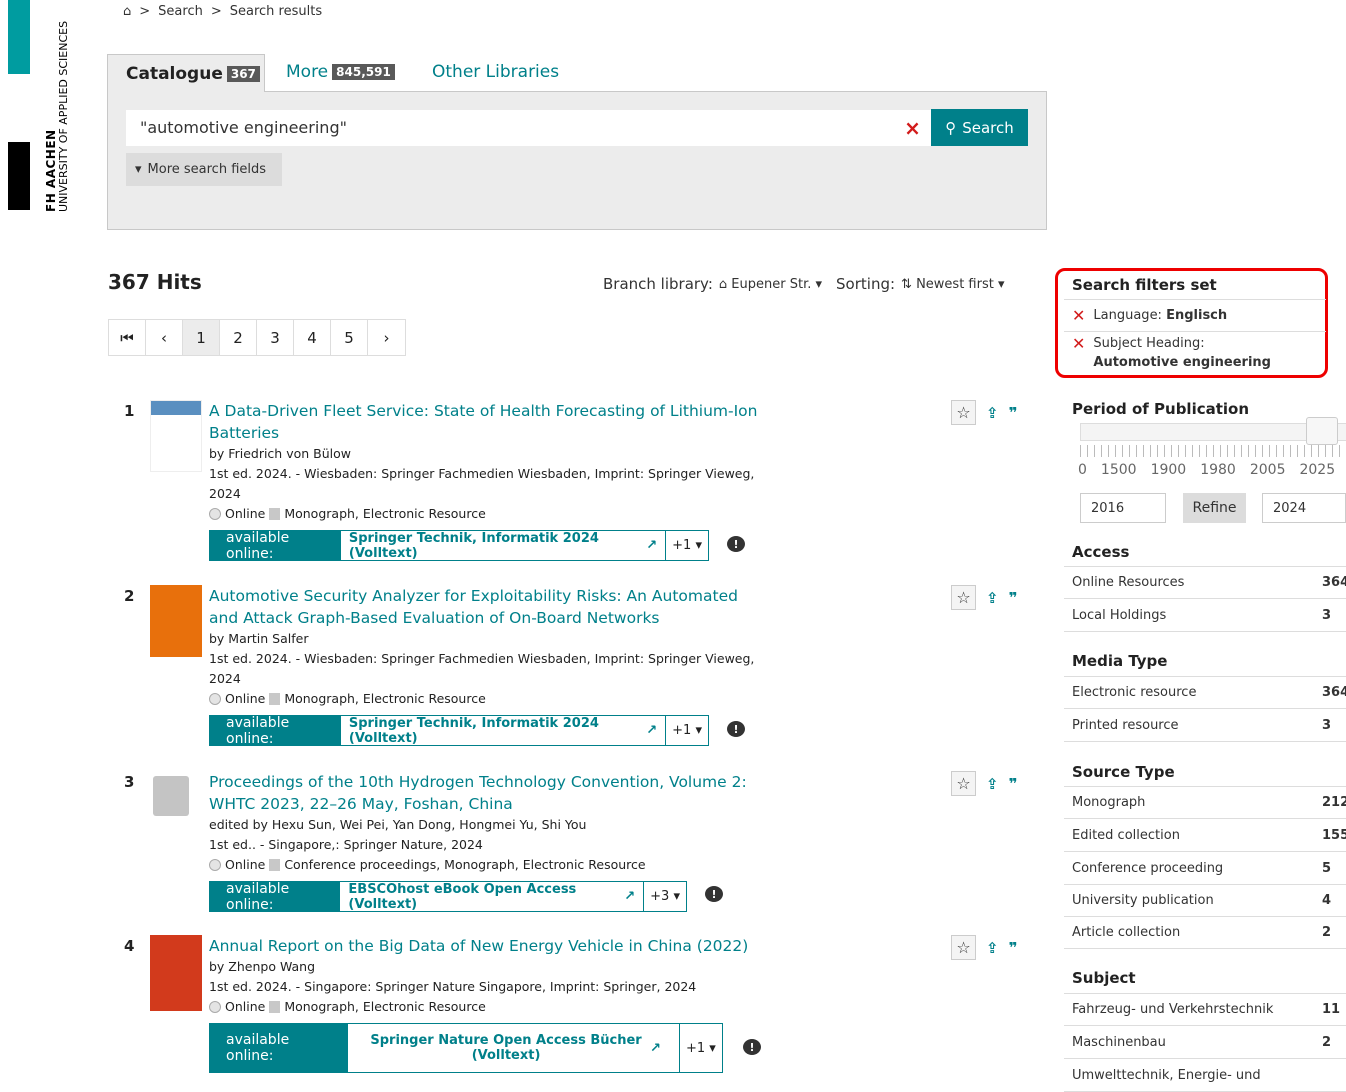 This screenshot has width=1346, height=1092. I want to click on clear-search-icon: ×, so click(912, 128).